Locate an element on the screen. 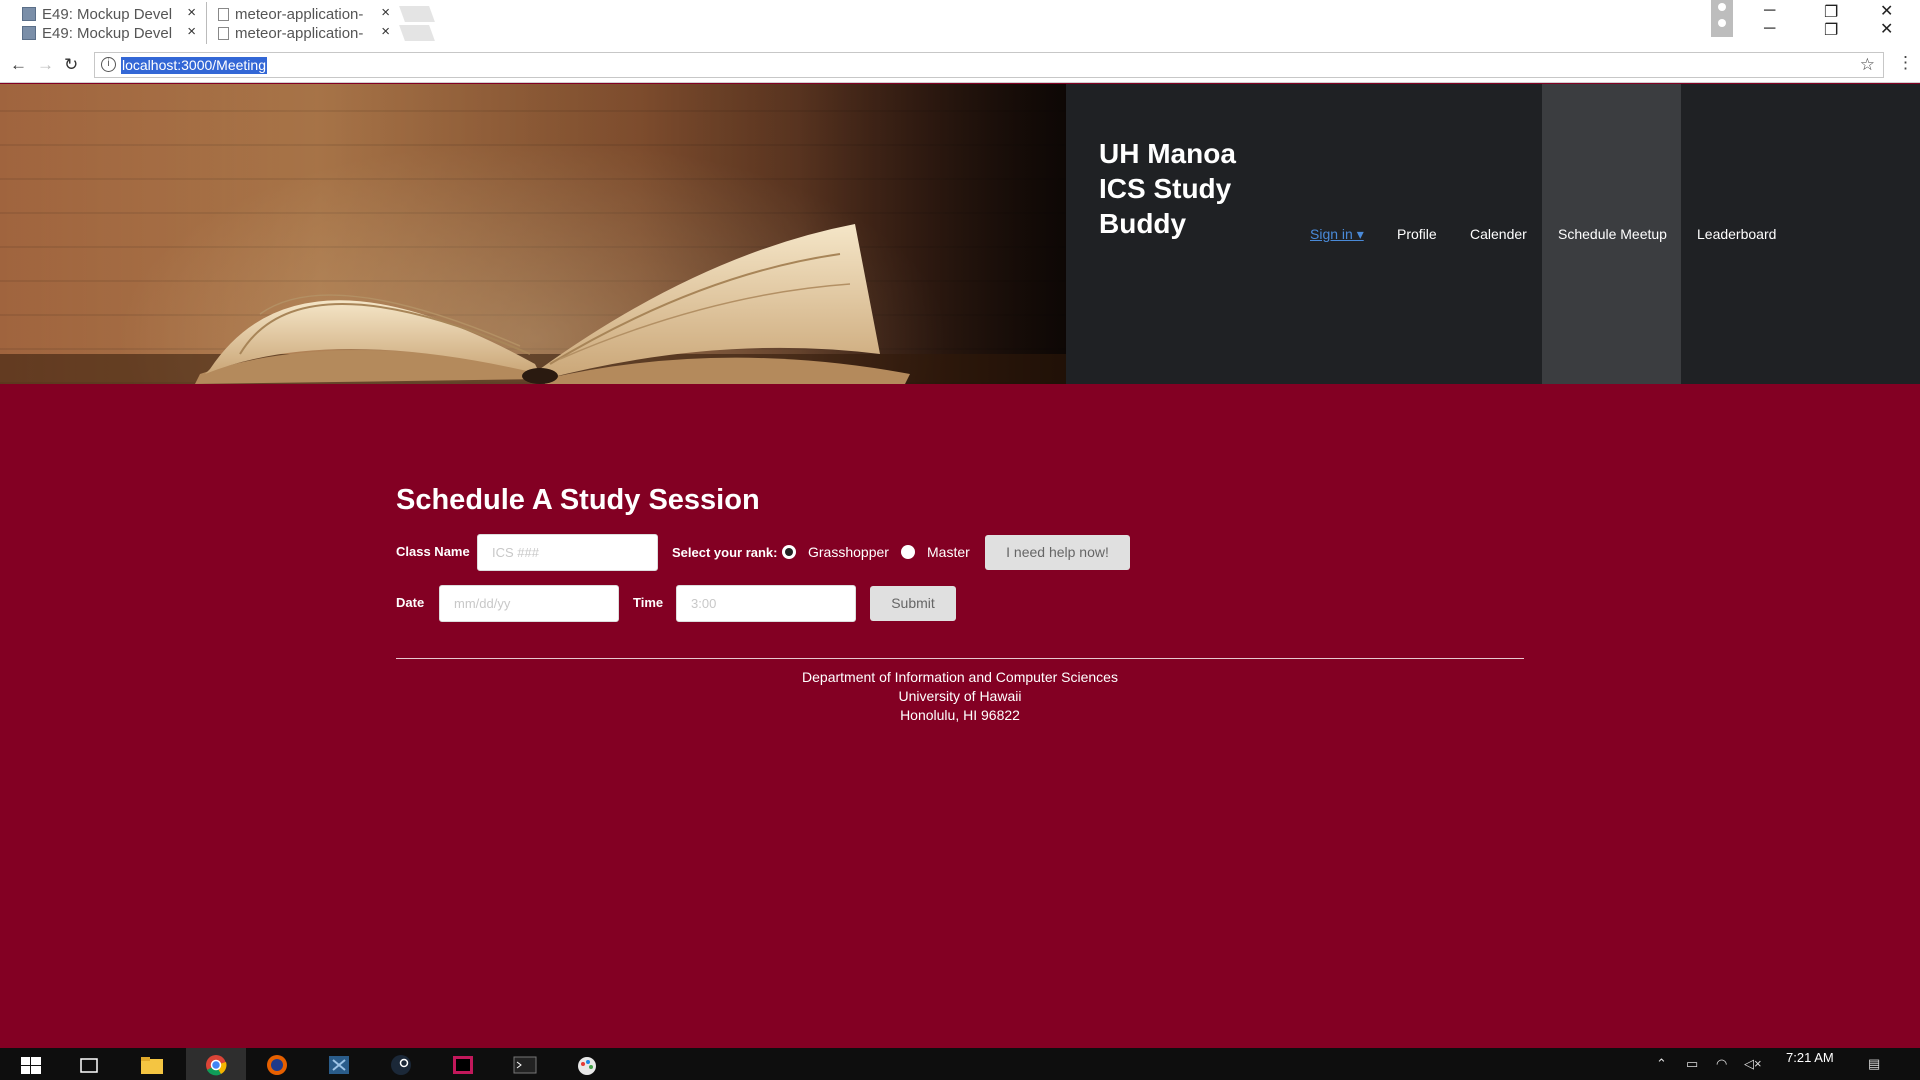  battery-icon: ▭ is located at coordinates (1692, 1064).